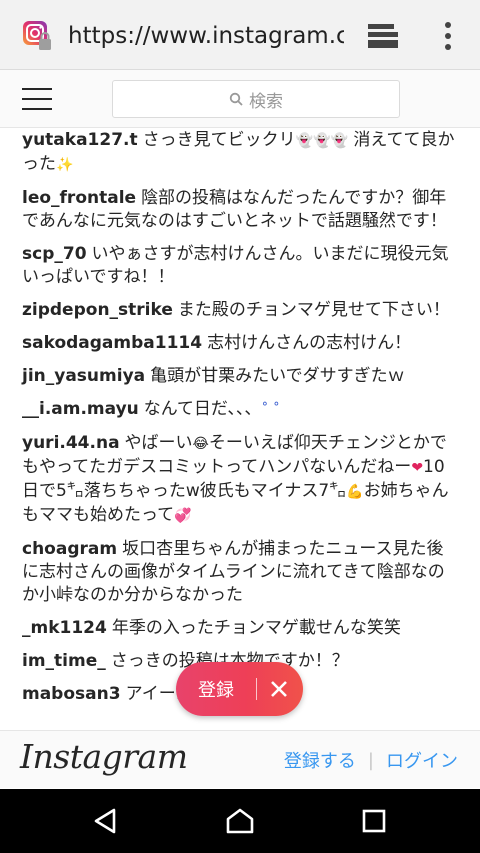 The height and width of the screenshot is (853, 480). I want to click on comment-username: mabosan3, so click(71, 694).